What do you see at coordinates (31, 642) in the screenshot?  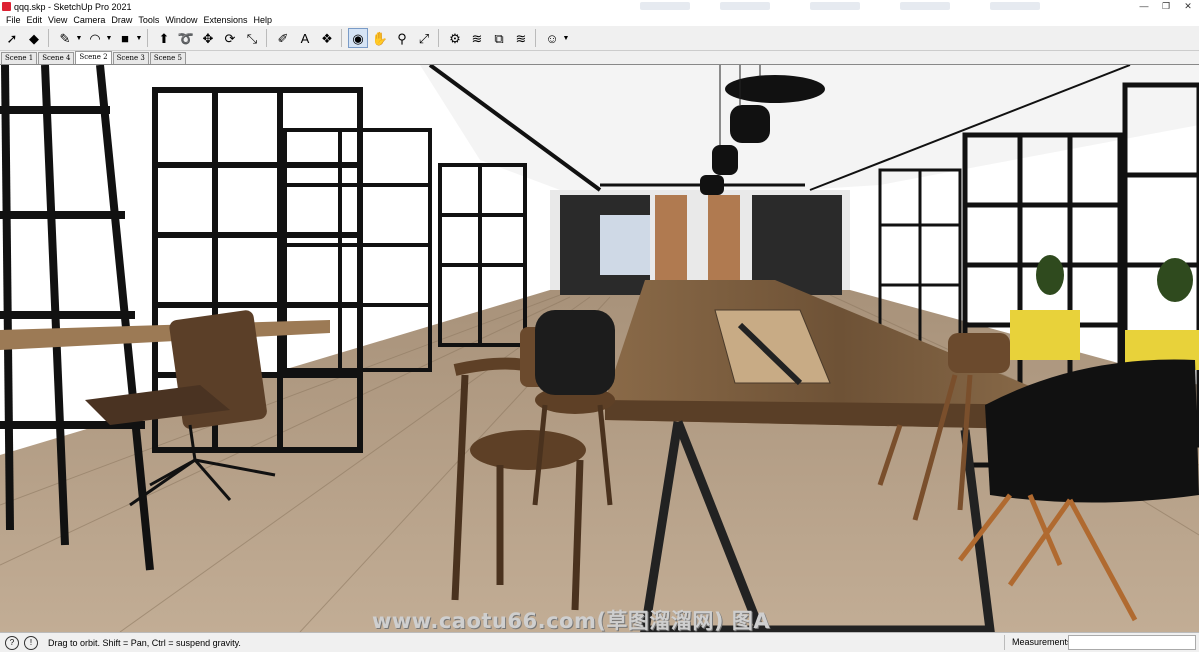 I see `info-icon: !` at bounding box center [31, 642].